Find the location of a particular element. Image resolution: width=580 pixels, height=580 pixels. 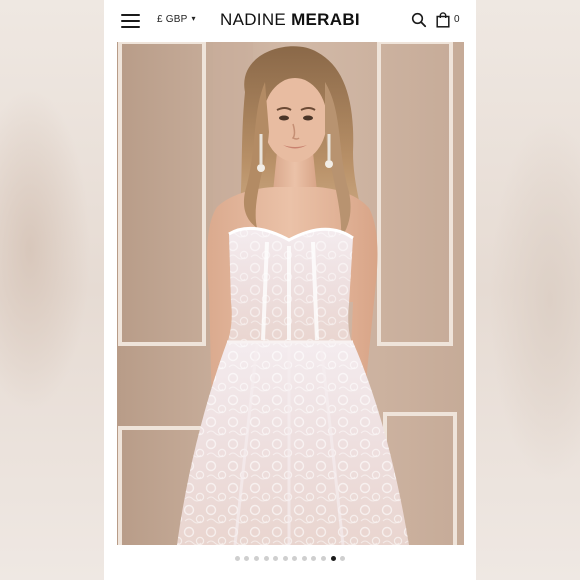

search-icon is located at coordinates (419, 20).